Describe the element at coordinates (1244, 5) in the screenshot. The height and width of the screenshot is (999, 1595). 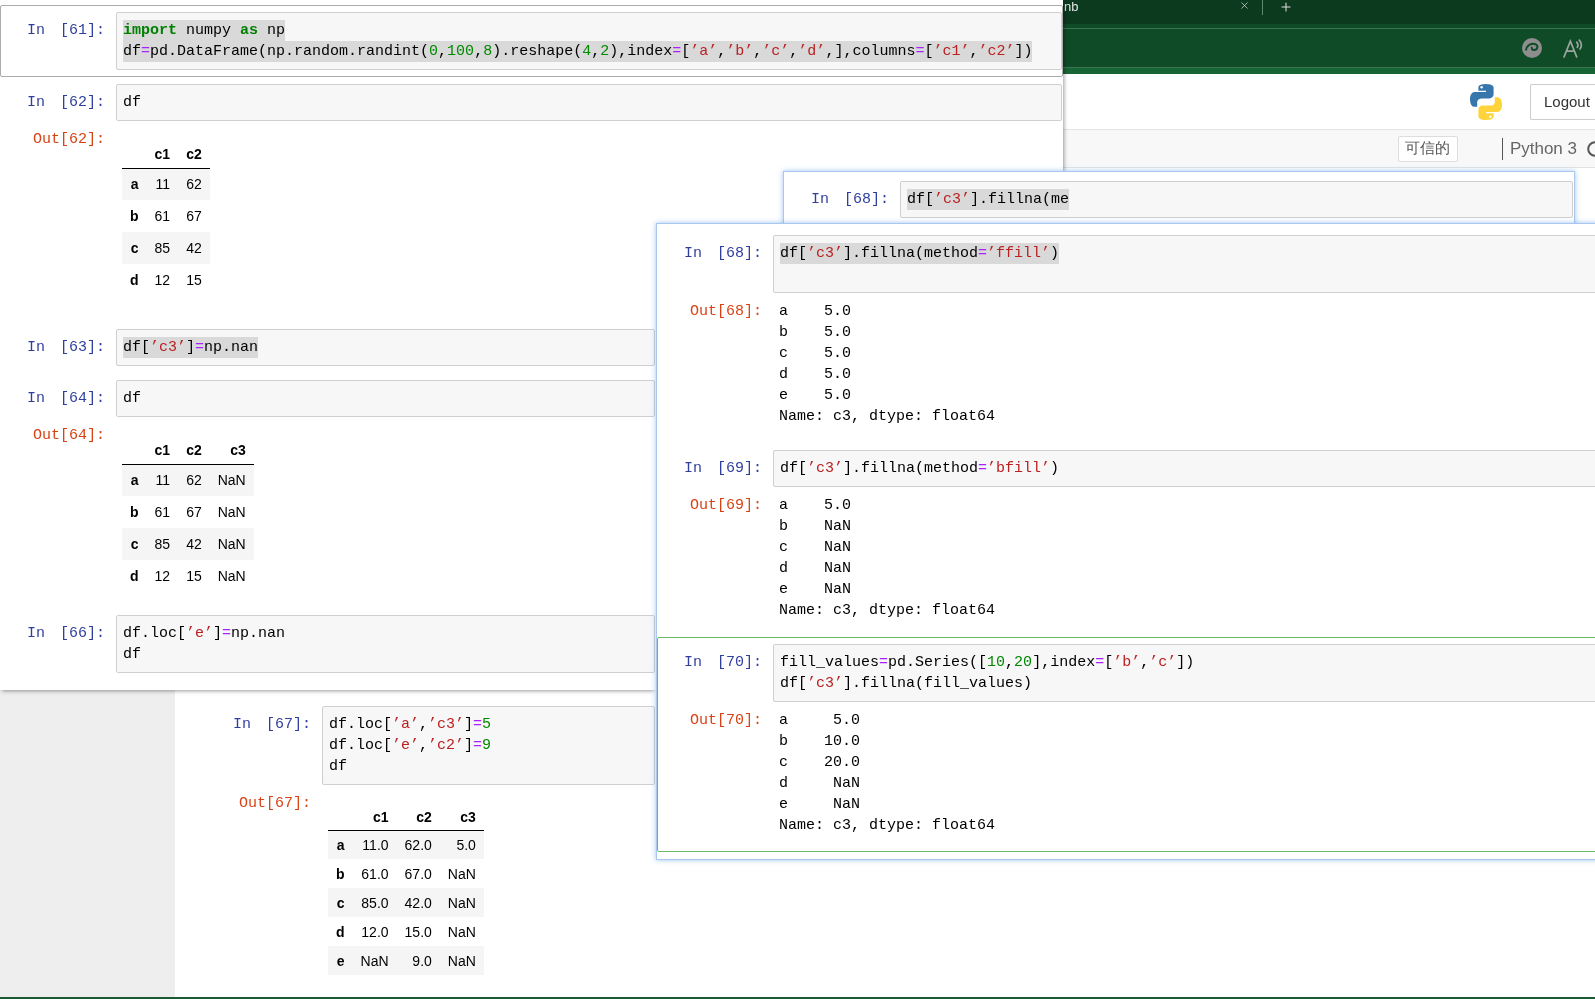
I see `close-icon` at that location.